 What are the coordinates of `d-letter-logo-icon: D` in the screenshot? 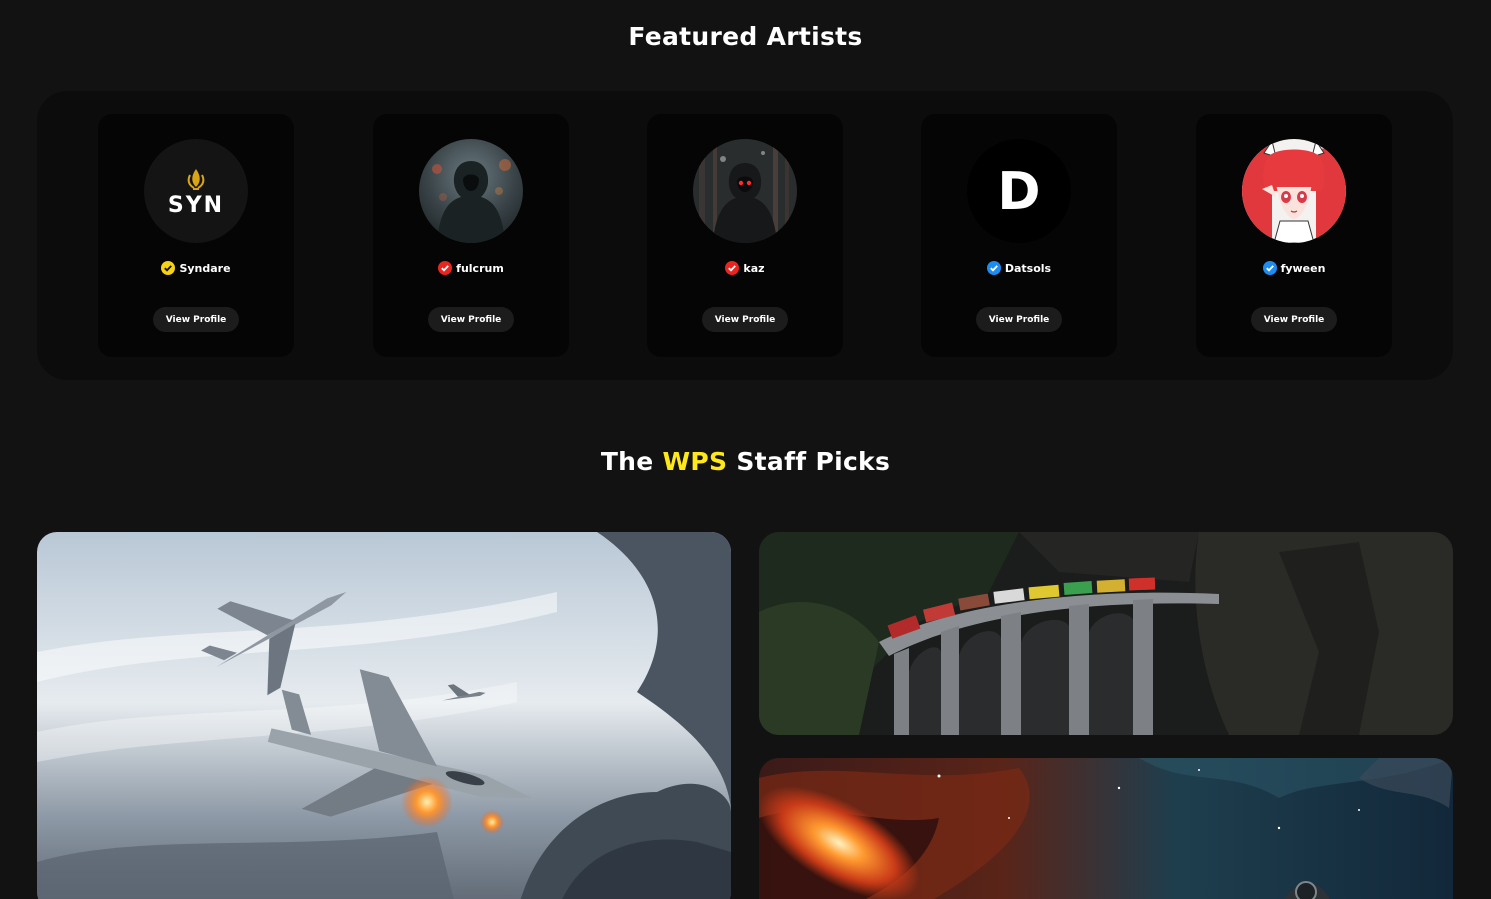 It's located at (1019, 191).